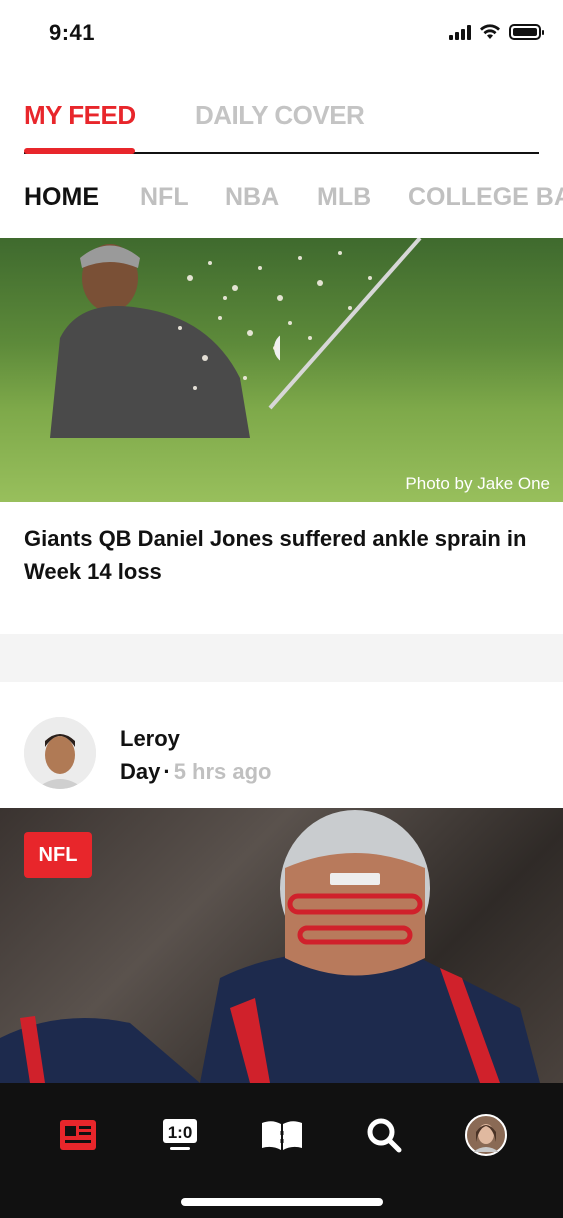 Image resolution: width=563 pixels, height=1218 pixels. I want to click on author-name: Leroy, so click(150, 739).